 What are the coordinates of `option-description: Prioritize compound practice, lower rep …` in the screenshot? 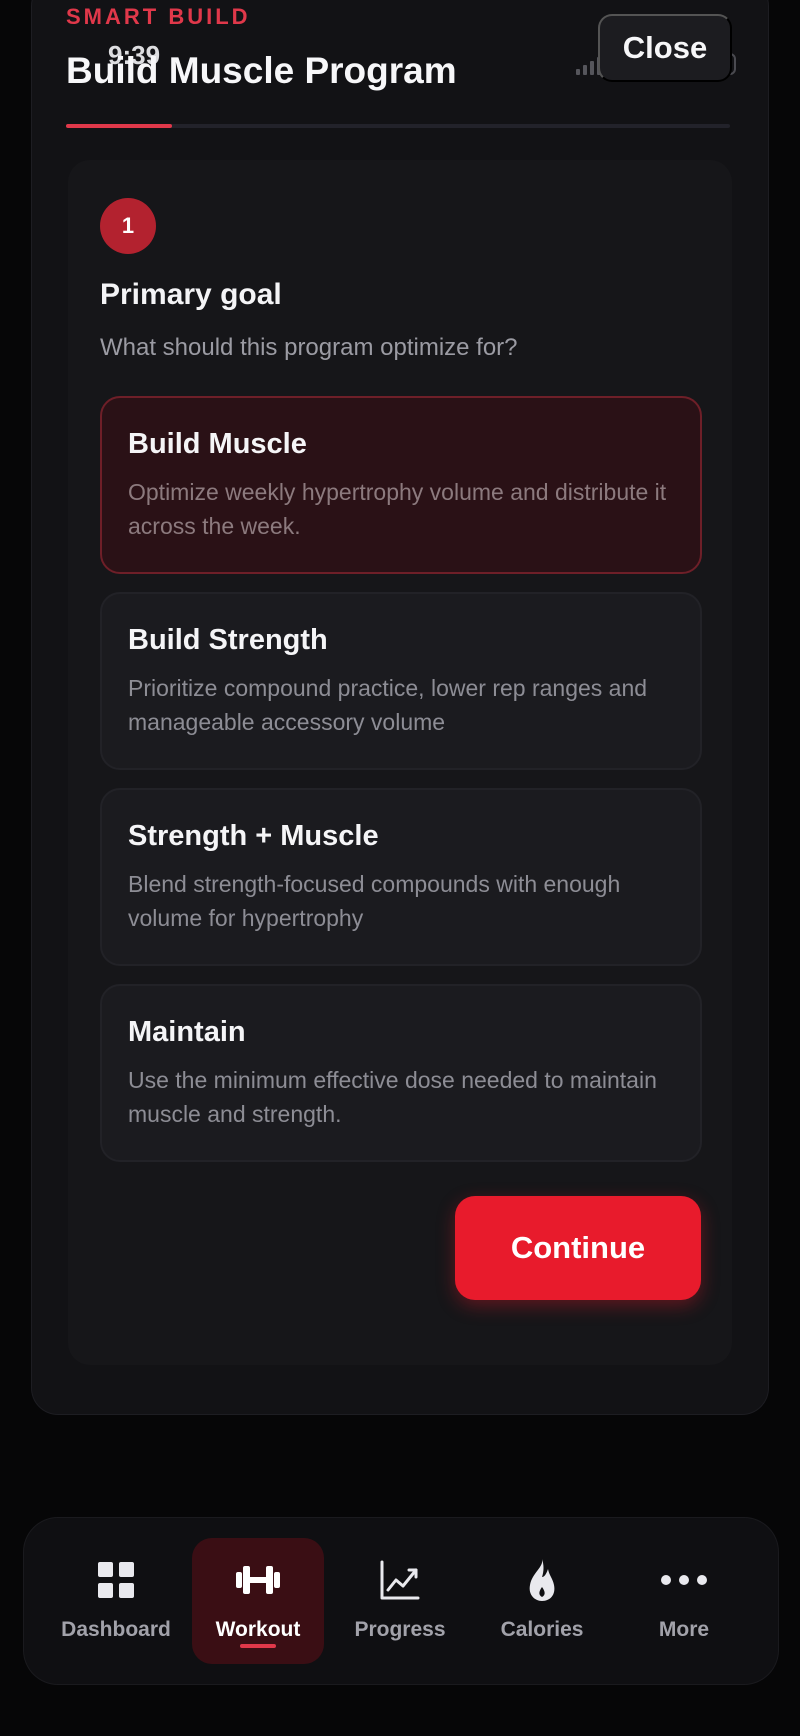 It's located at (388, 705).